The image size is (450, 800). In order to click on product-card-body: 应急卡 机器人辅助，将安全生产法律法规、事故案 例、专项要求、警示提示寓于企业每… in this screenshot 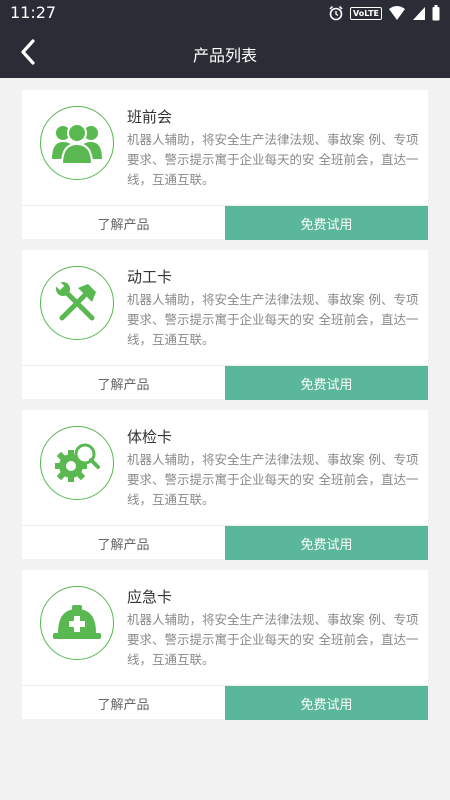, I will do `click(225, 627)`.